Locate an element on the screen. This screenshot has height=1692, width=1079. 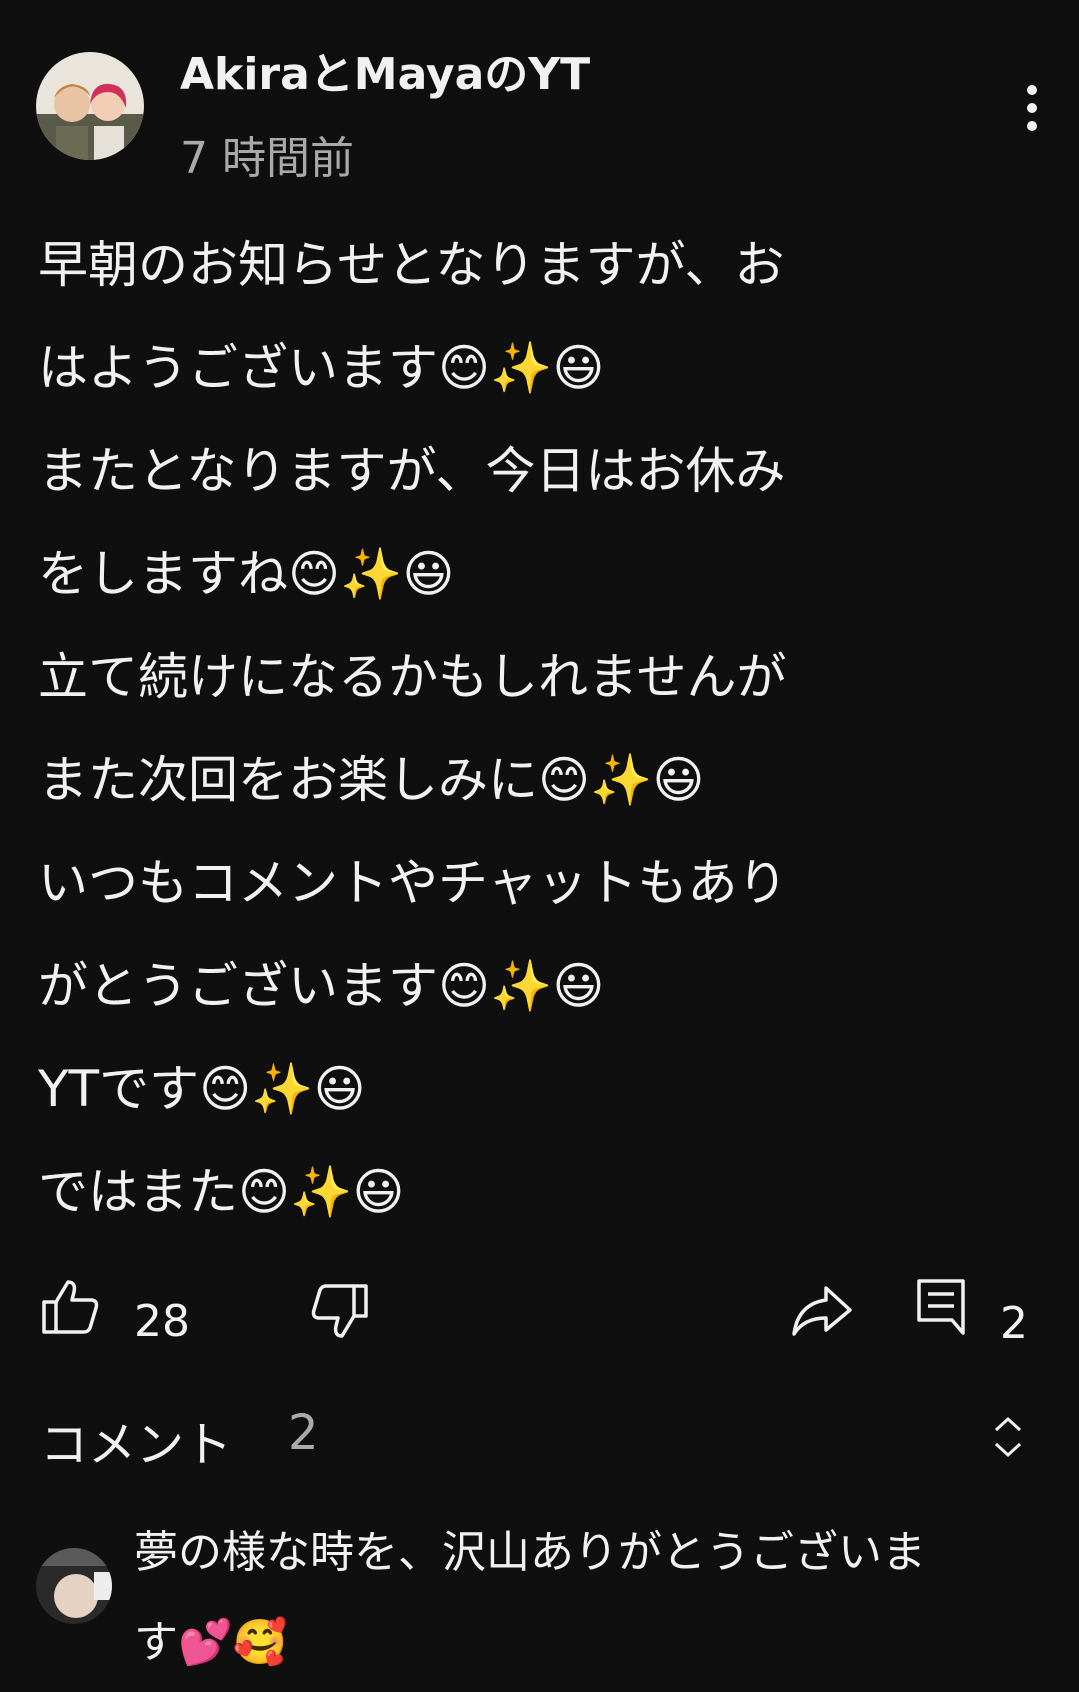
post-line: ではまた😊✨😃 is located at coordinates (221, 1192).